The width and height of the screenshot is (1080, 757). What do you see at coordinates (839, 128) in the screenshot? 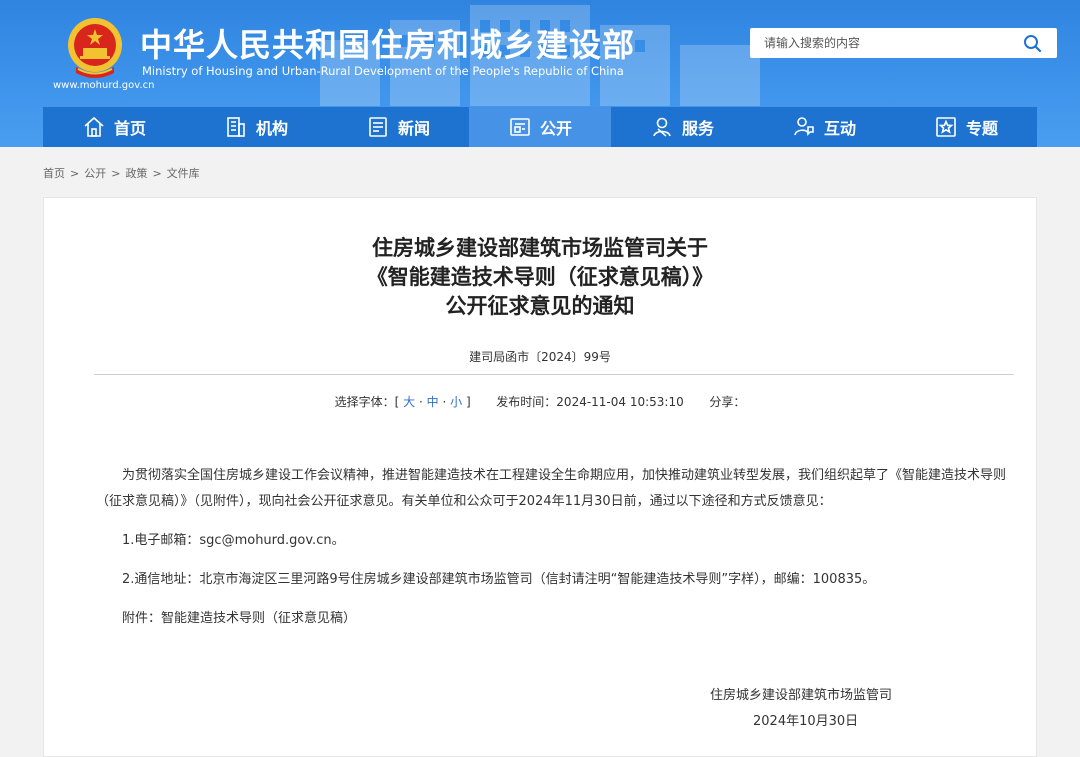
I see `nav-label: 互动` at bounding box center [839, 128].